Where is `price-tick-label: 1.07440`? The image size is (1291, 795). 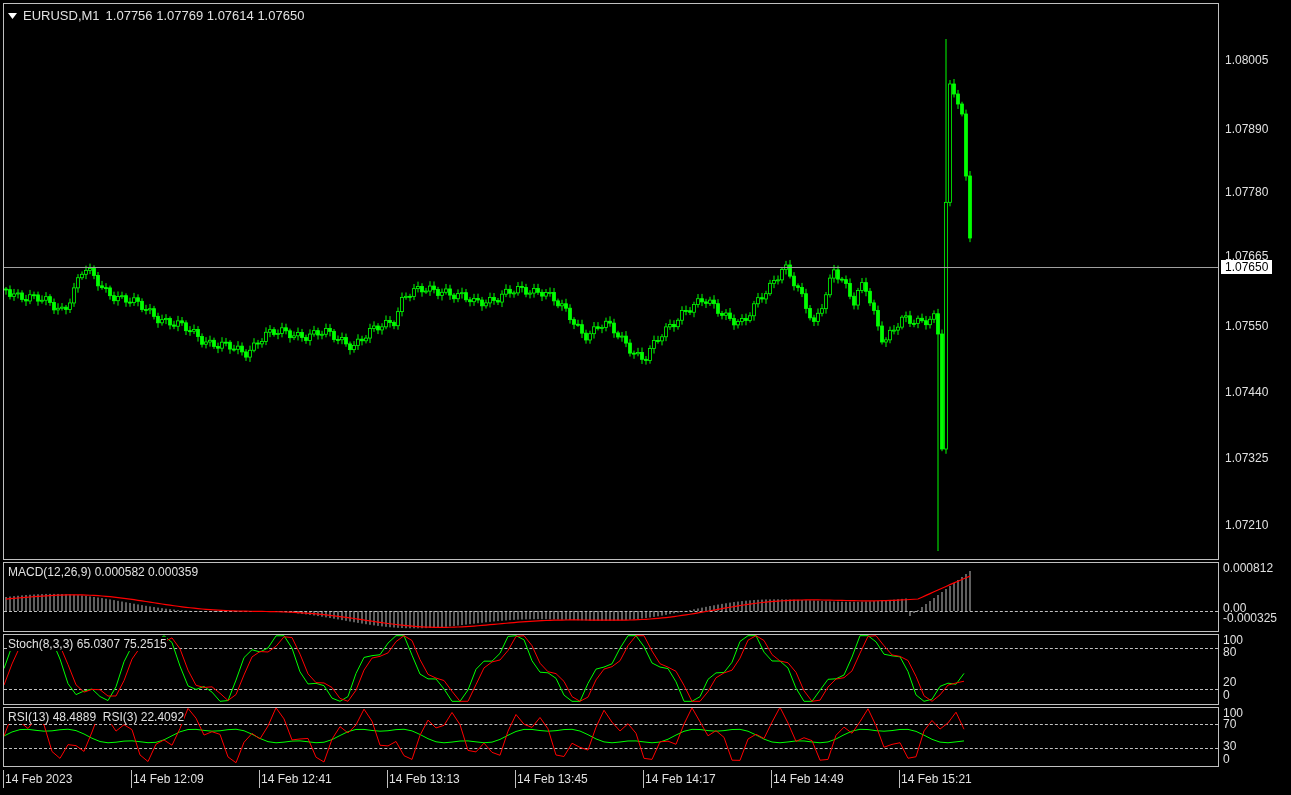 price-tick-label: 1.07440 is located at coordinates (1247, 392).